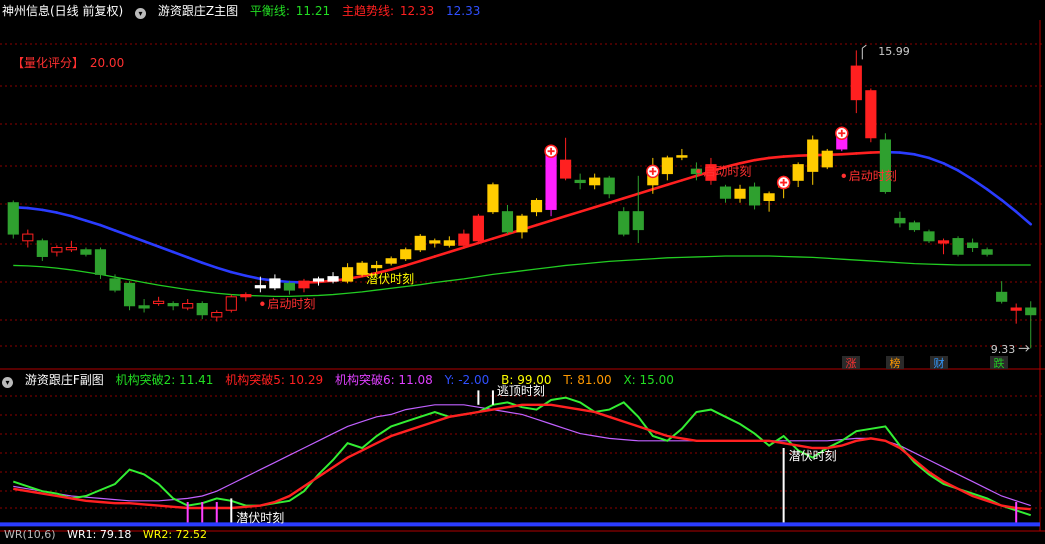 The image size is (1045, 544). Describe the element at coordinates (313, 11) in the screenshot. I see `balance-line-value: 11.21` at that location.